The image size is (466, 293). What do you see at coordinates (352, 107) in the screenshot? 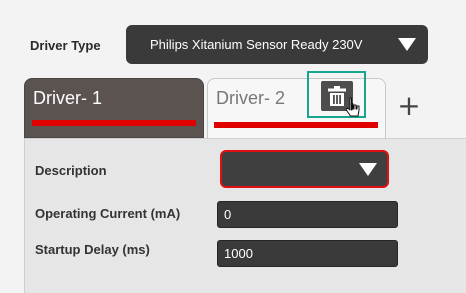
I see `mouse-cursor-icon` at bounding box center [352, 107].